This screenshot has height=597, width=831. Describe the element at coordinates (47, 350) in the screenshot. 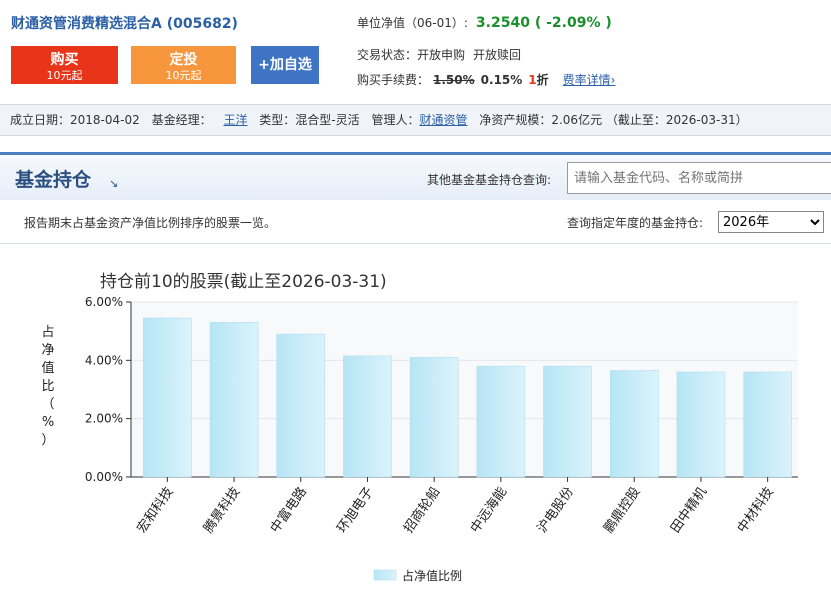

I see `y-axis-label-char: 净` at that location.